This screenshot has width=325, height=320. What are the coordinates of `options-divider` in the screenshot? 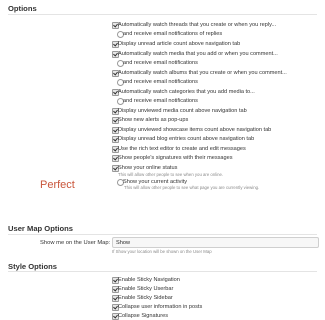 It's located at (162, 14).